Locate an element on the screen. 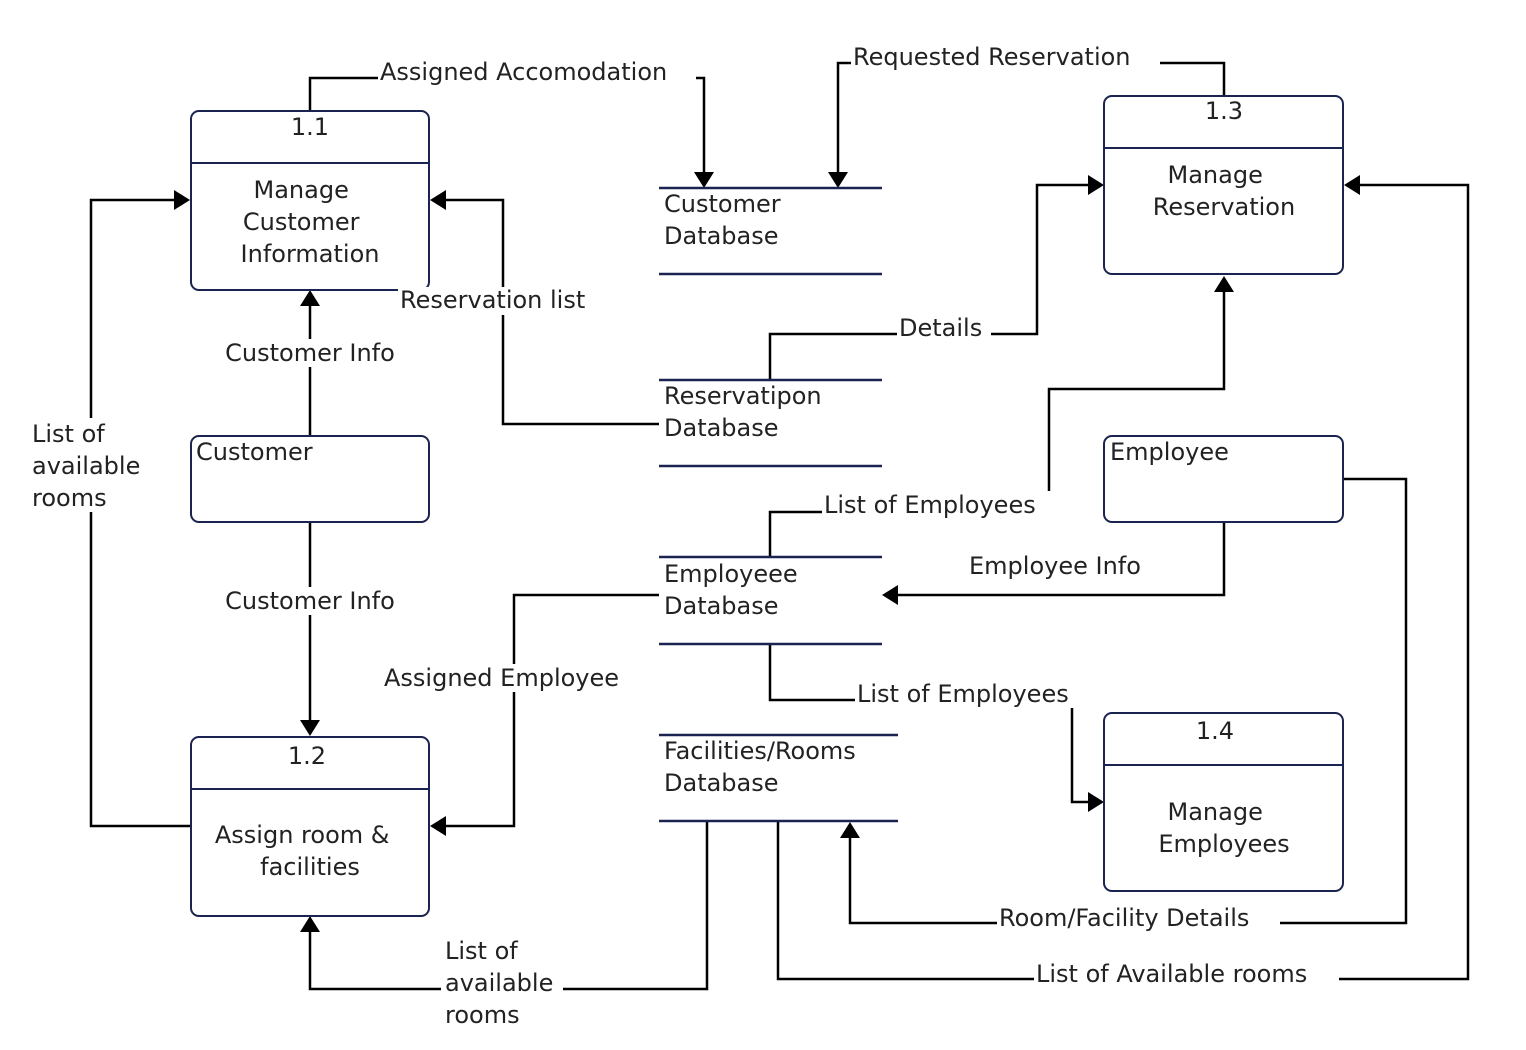 The width and height of the screenshot is (1526, 1050). store-label: Reservatipon Database is located at coordinates (746, 412).